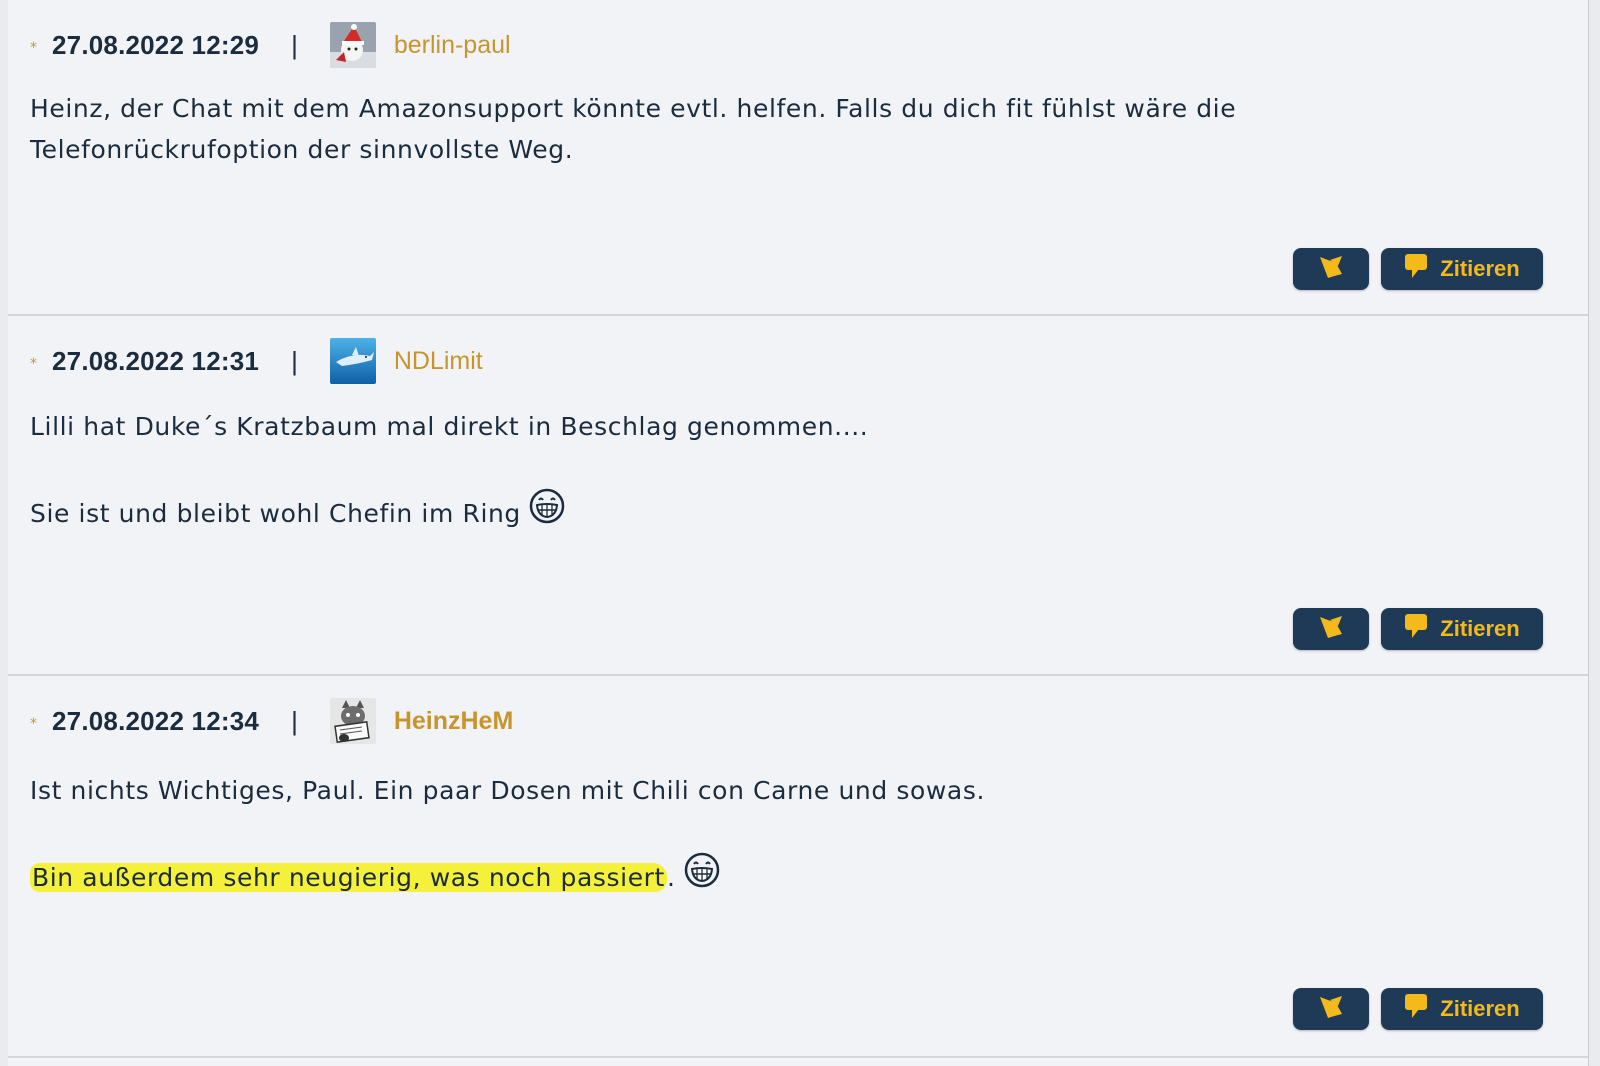  Describe the element at coordinates (789, 512) in the screenshot. I see `post-text-paragraph: Sie ist und bleibt wohl Chefin im Ring` at that location.